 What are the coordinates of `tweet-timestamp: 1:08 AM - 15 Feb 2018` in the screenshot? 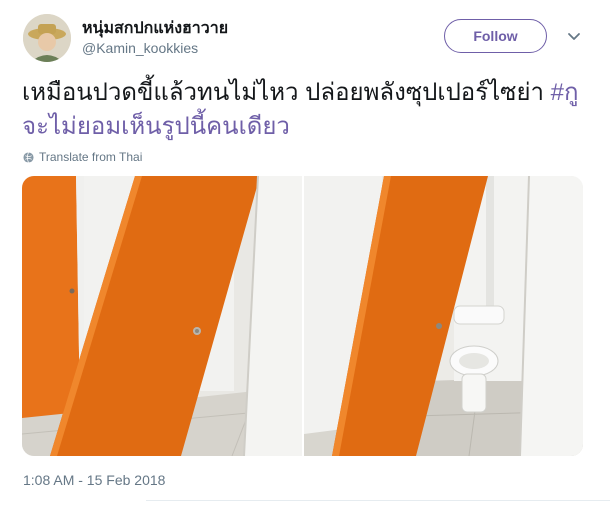 It's located at (94, 480).